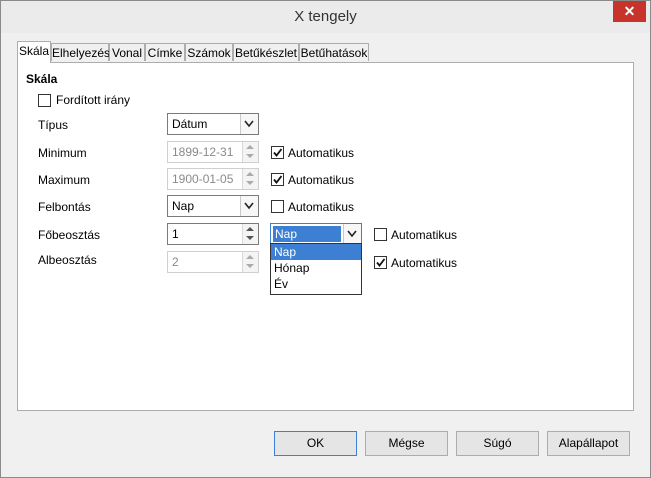 This screenshot has height=478, width=651. Describe the element at coordinates (69, 235) in the screenshot. I see `major-interval-label: Főbeosztás` at that location.